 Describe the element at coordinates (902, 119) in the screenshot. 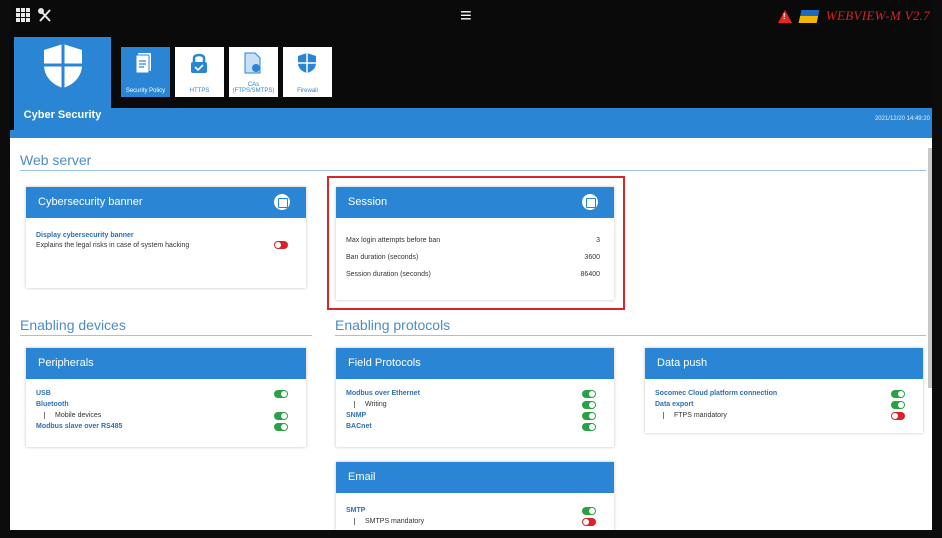

I see `datetime: 2021/12/20 14:49:20` at that location.